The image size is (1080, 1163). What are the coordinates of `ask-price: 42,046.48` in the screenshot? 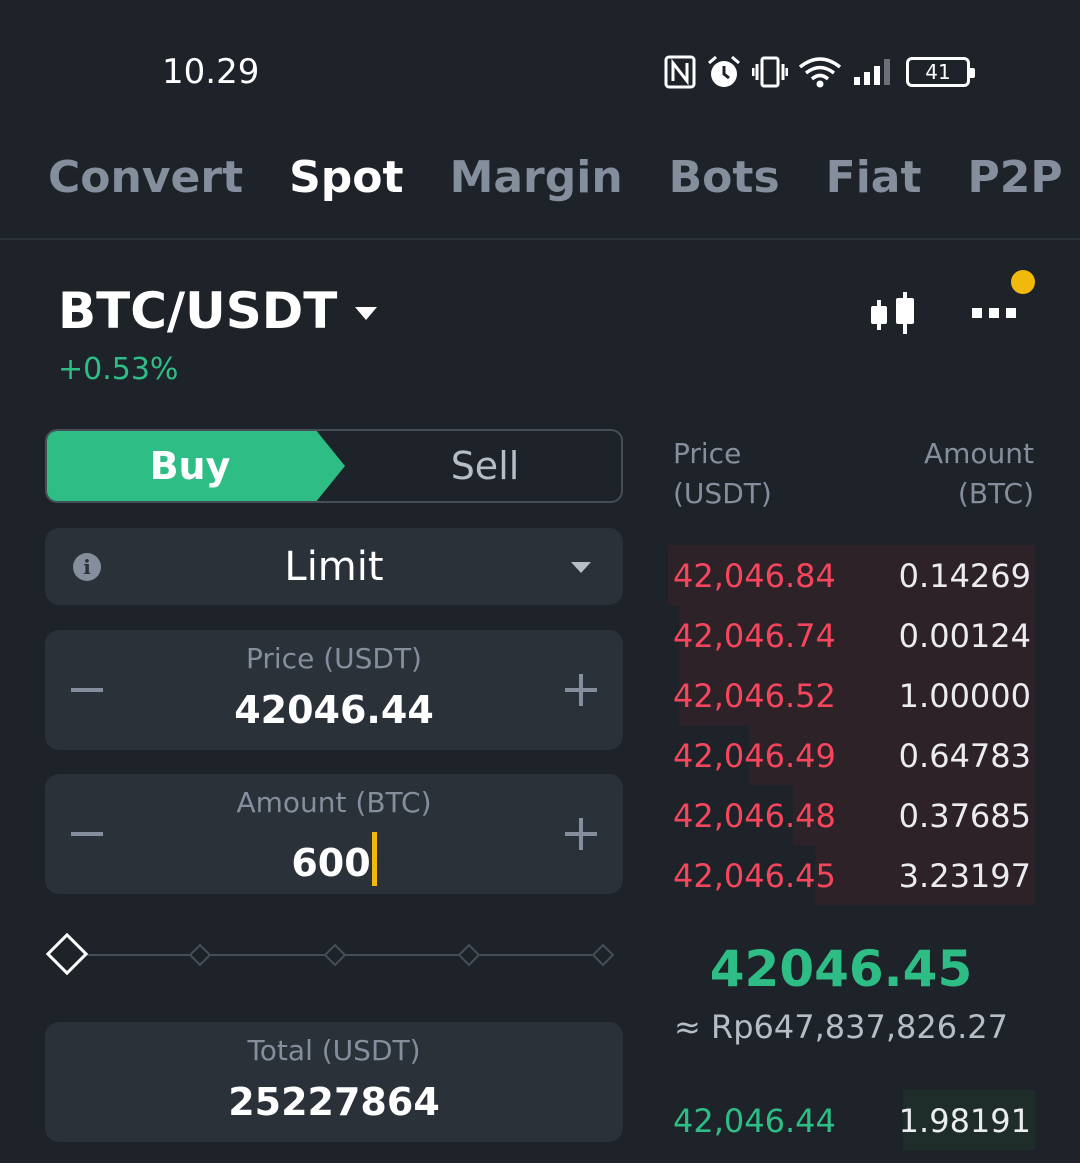 It's located at (754, 816).